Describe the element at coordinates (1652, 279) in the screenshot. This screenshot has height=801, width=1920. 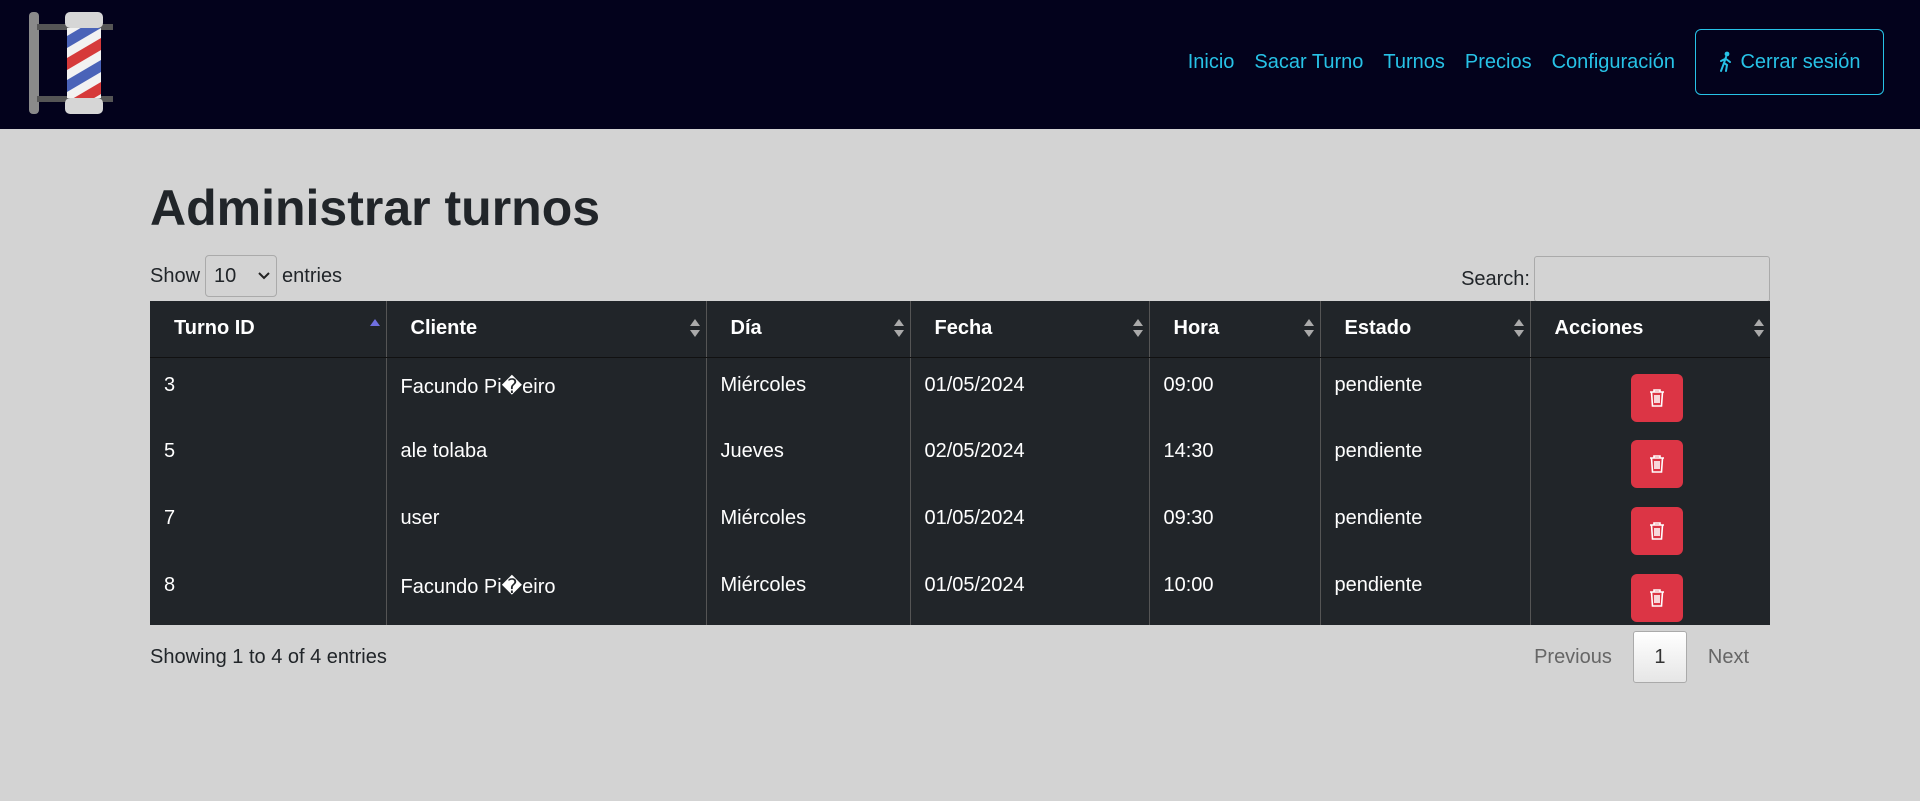
I see `search-input` at that location.